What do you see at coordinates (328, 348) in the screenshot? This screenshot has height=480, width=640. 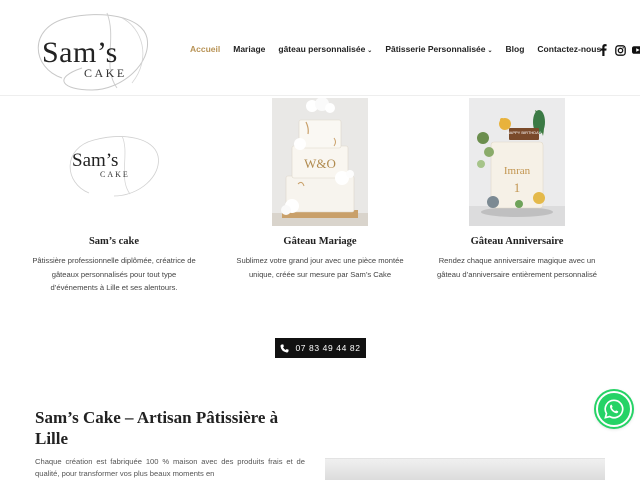 I see `phone-number: 07 83 49 44 82` at bounding box center [328, 348].